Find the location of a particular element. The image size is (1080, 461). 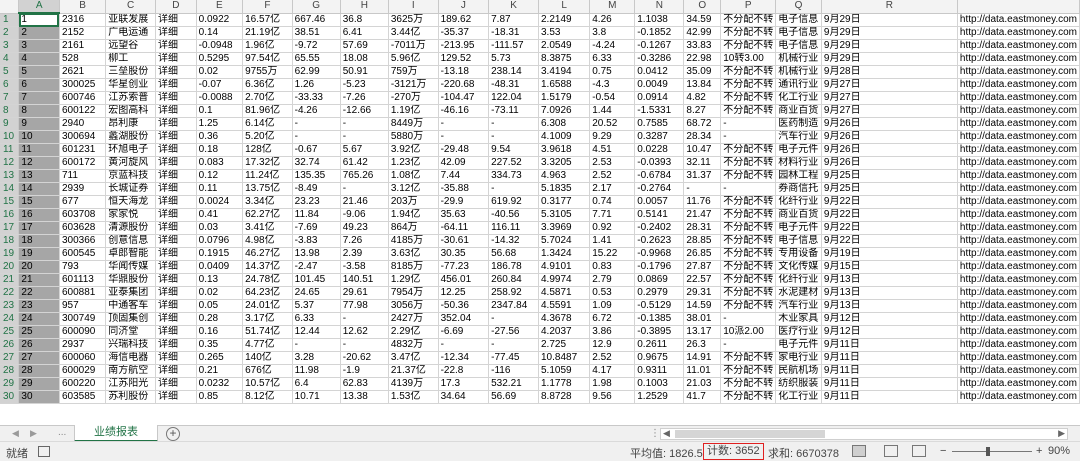

cell-b: 300025 is located at coordinates (83, 85).